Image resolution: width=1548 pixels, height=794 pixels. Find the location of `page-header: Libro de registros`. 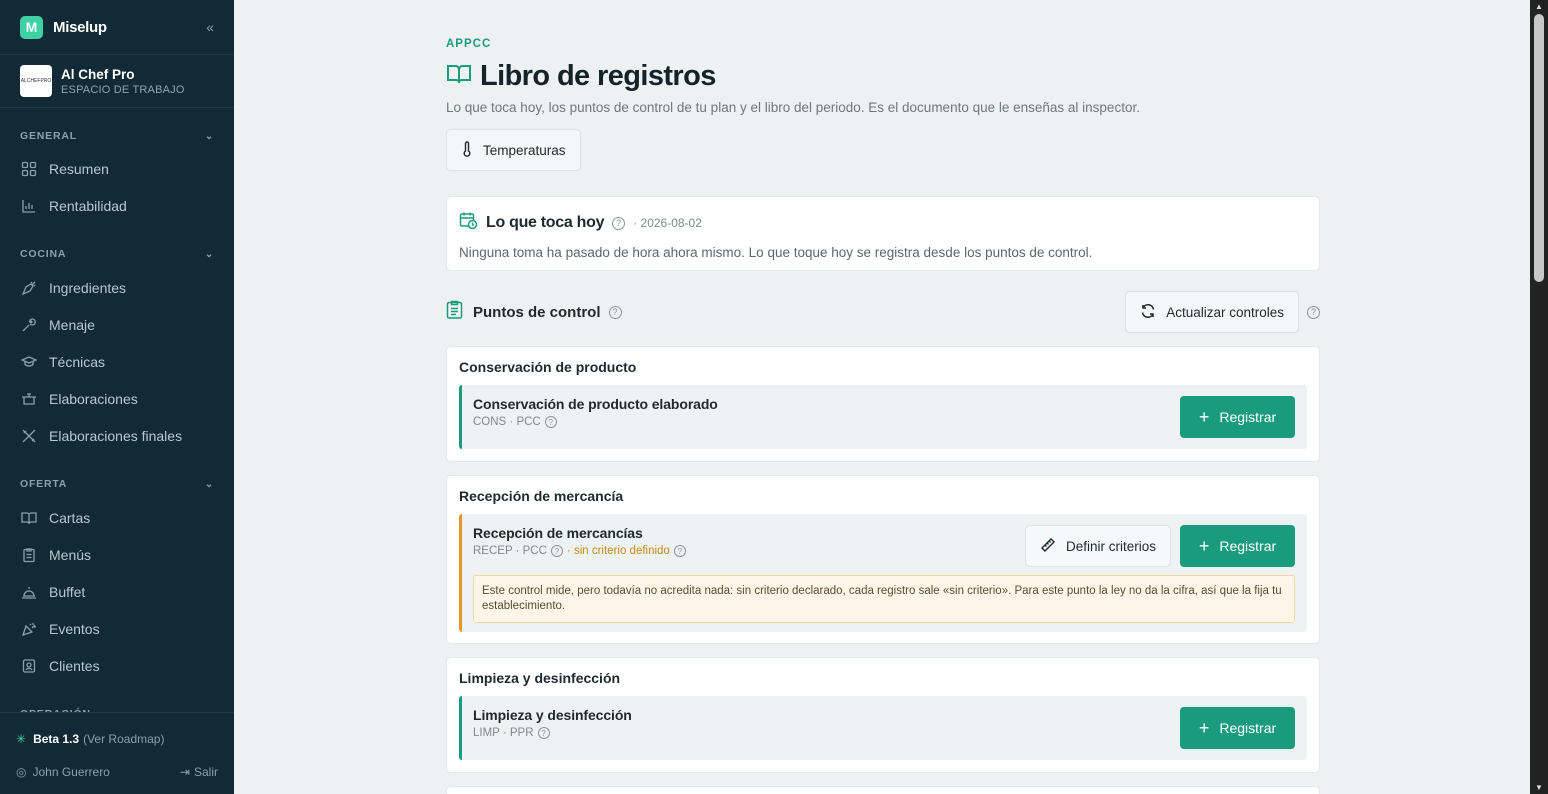

page-header: Libro de registros is located at coordinates (581, 76).